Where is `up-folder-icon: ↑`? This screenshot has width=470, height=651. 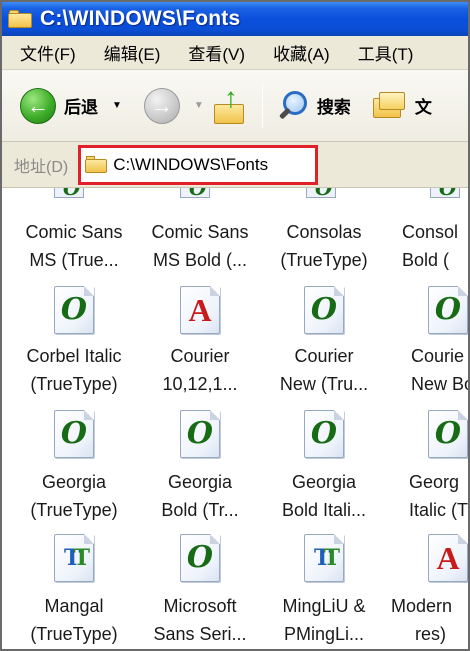 up-folder-icon: ↑ is located at coordinates (232, 105).